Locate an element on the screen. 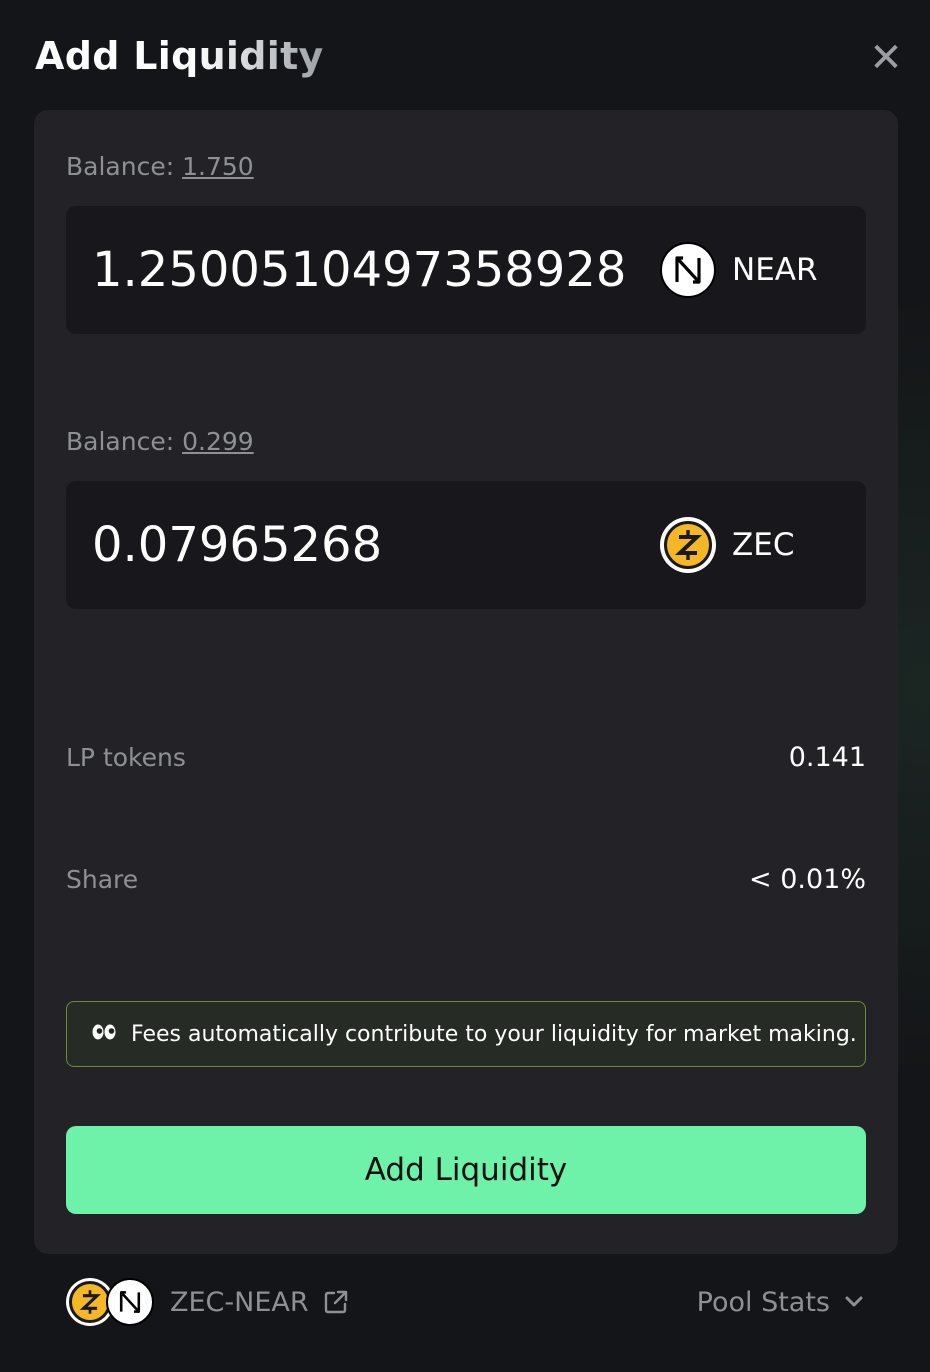  token-b-balance-label: Balance: is located at coordinates (120, 441).